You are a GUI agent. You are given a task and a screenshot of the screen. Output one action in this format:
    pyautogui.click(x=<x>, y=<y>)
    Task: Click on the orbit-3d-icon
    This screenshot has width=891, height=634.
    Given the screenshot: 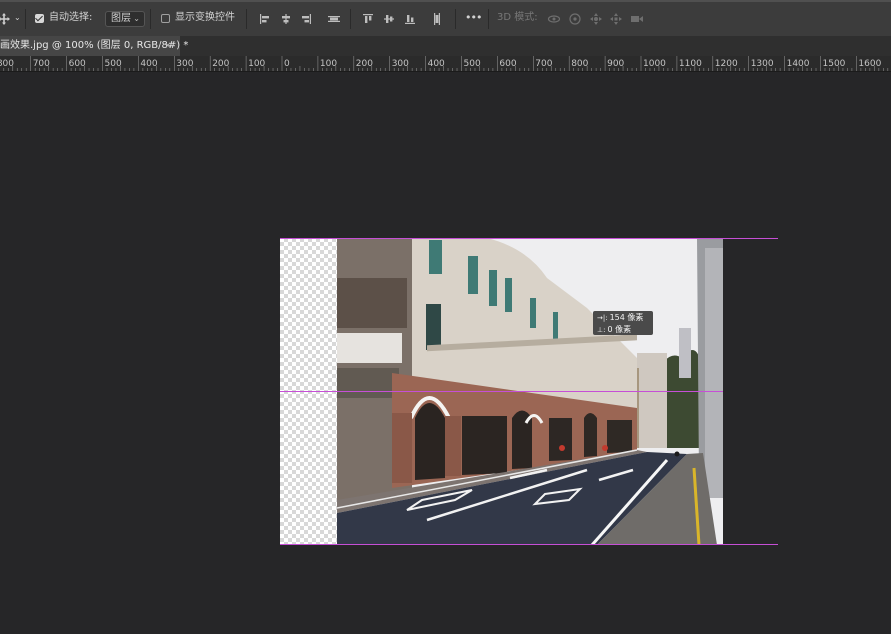 What is the action you would take?
    pyautogui.click(x=554, y=19)
    